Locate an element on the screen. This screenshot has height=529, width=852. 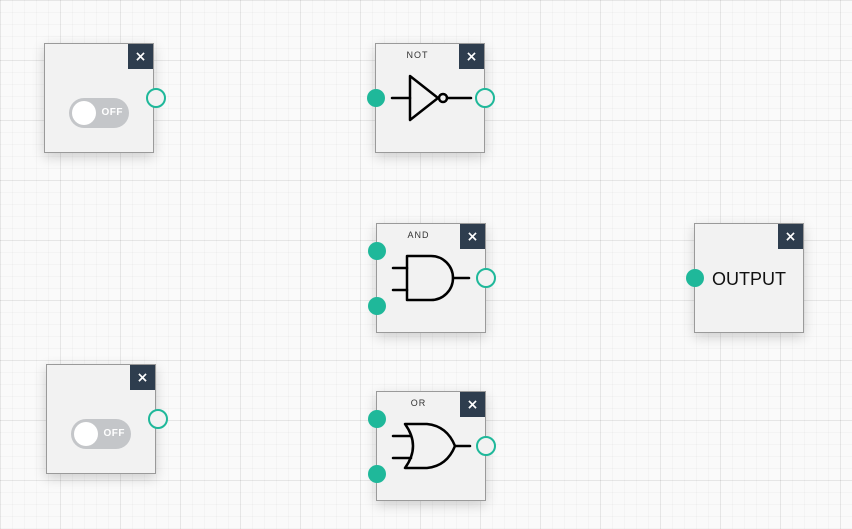
and-gate-icon is located at coordinates (431, 278).